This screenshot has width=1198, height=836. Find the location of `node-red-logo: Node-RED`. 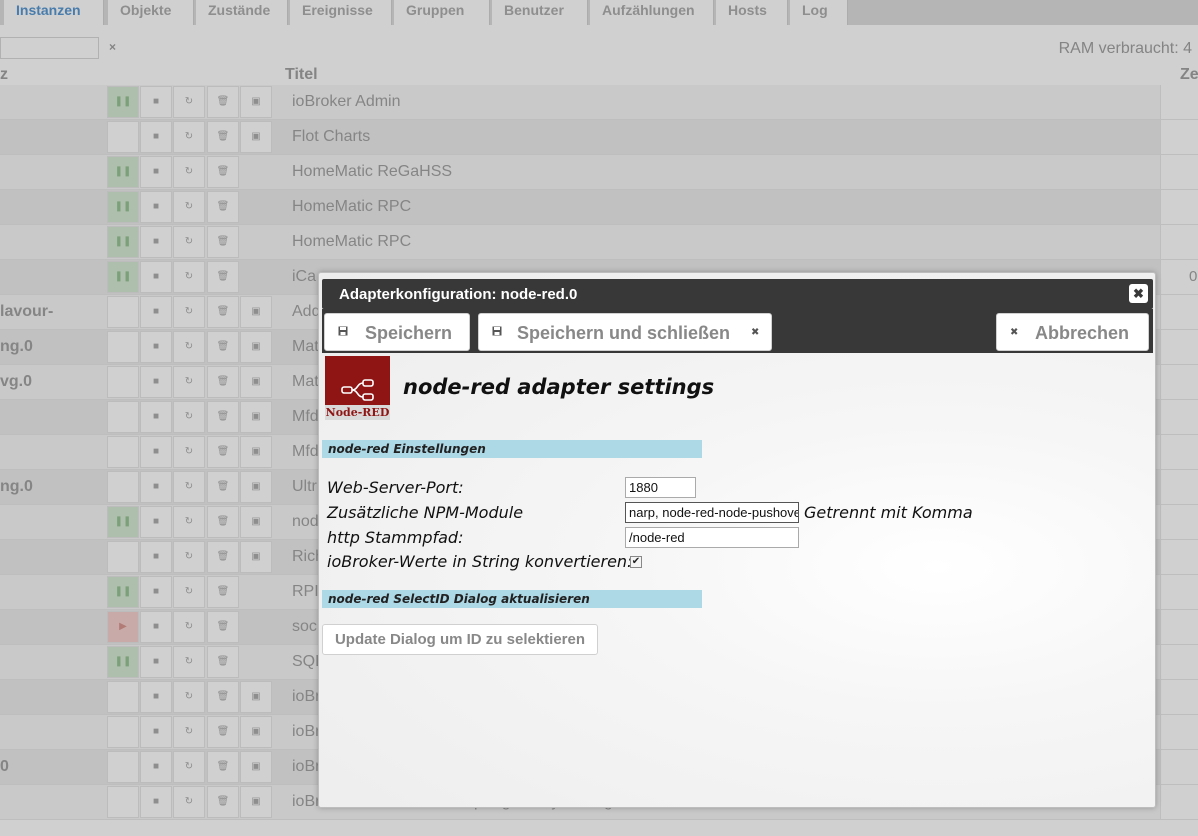

node-red-logo: Node-RED is located at coordinates (357, 388).